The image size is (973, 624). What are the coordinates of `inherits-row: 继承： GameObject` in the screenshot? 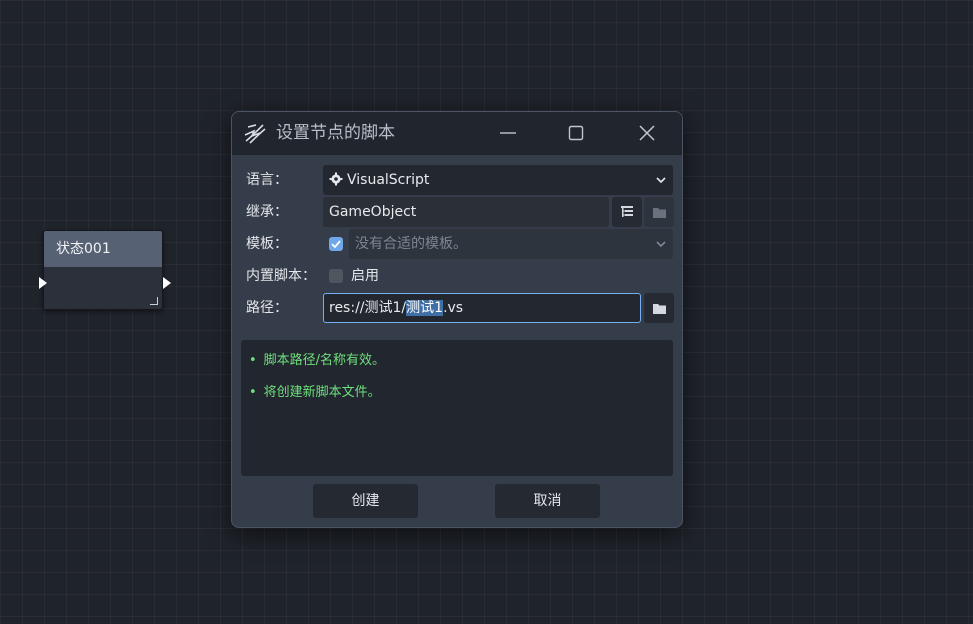 It's located at (457, 212).